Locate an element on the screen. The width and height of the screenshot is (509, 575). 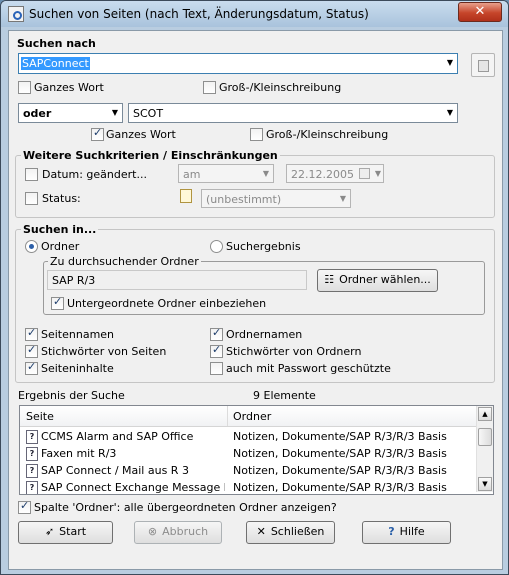
option-page-contents-checkbox is located at coordinates (31, 367).